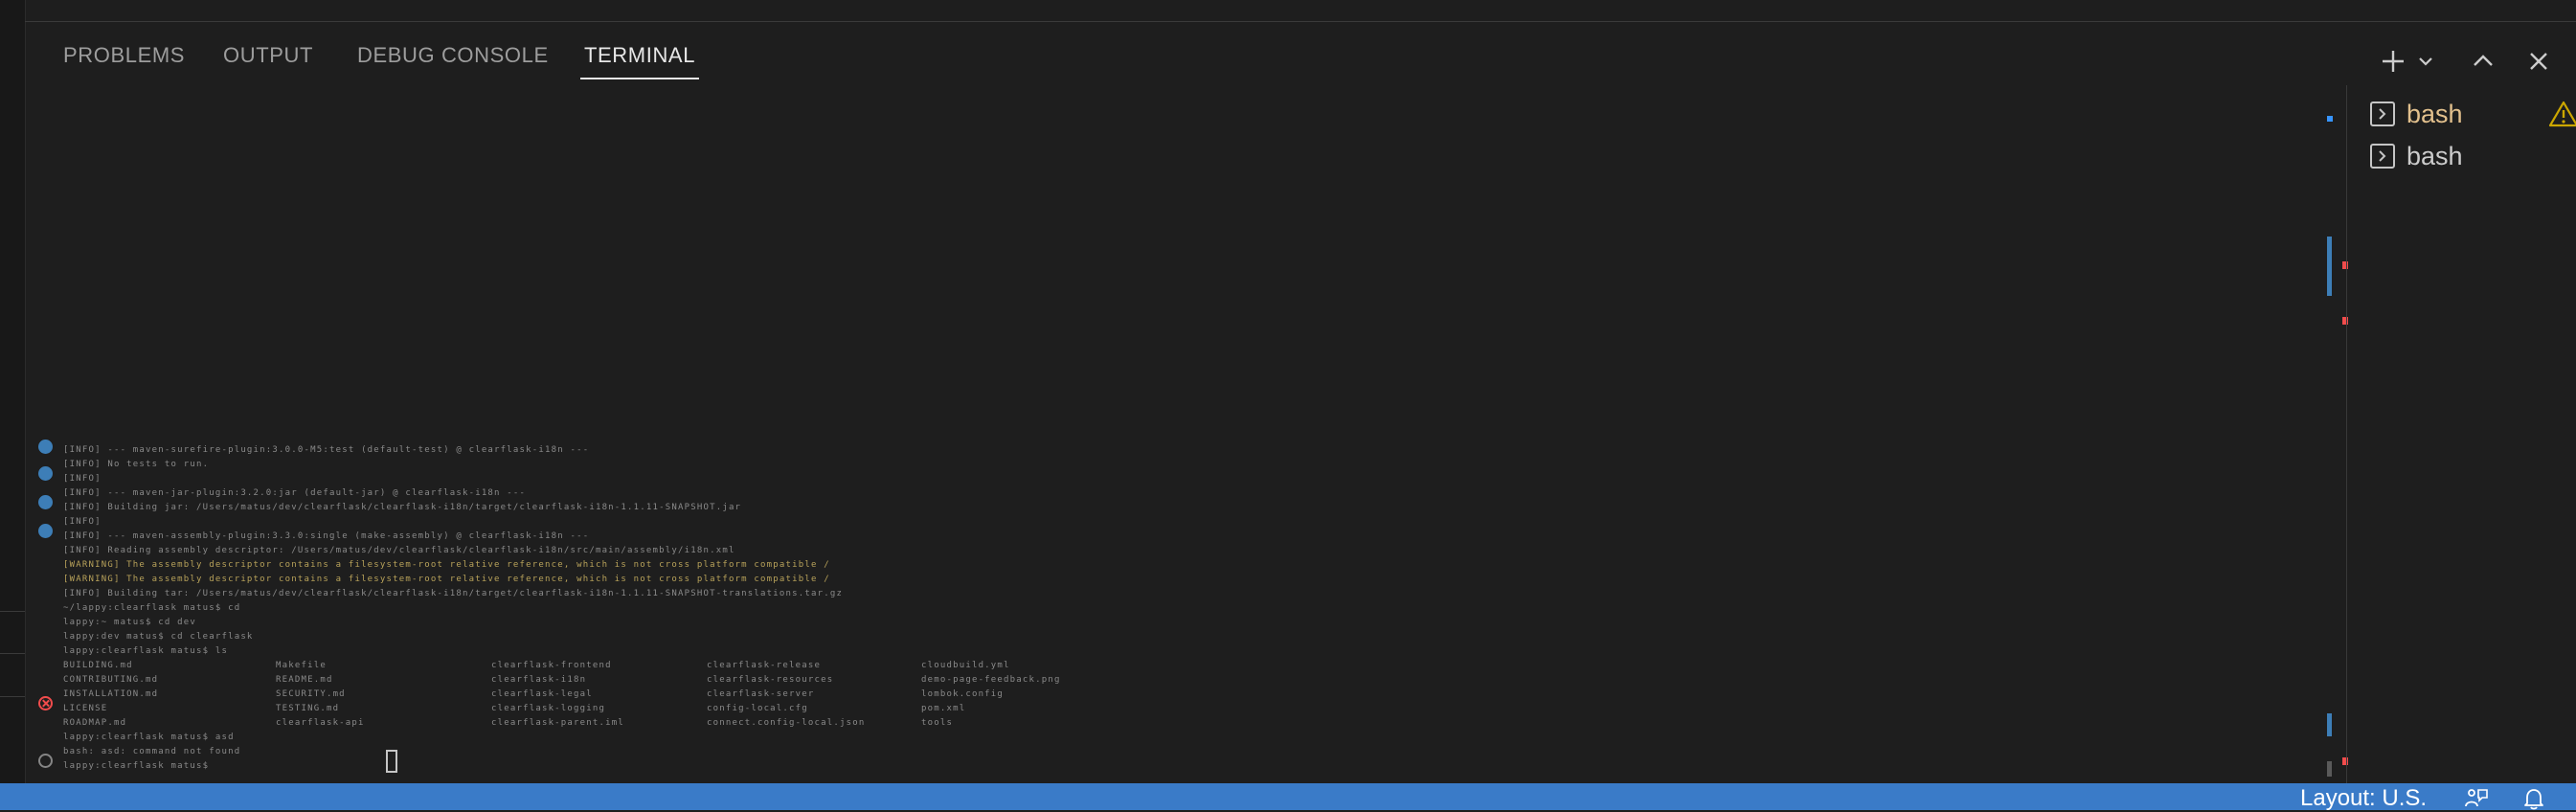 Image resolution: width=2576 pixels, height=812 pixels. I want to click on ls-entry: cloudbuild.yml, so click(965, 665).